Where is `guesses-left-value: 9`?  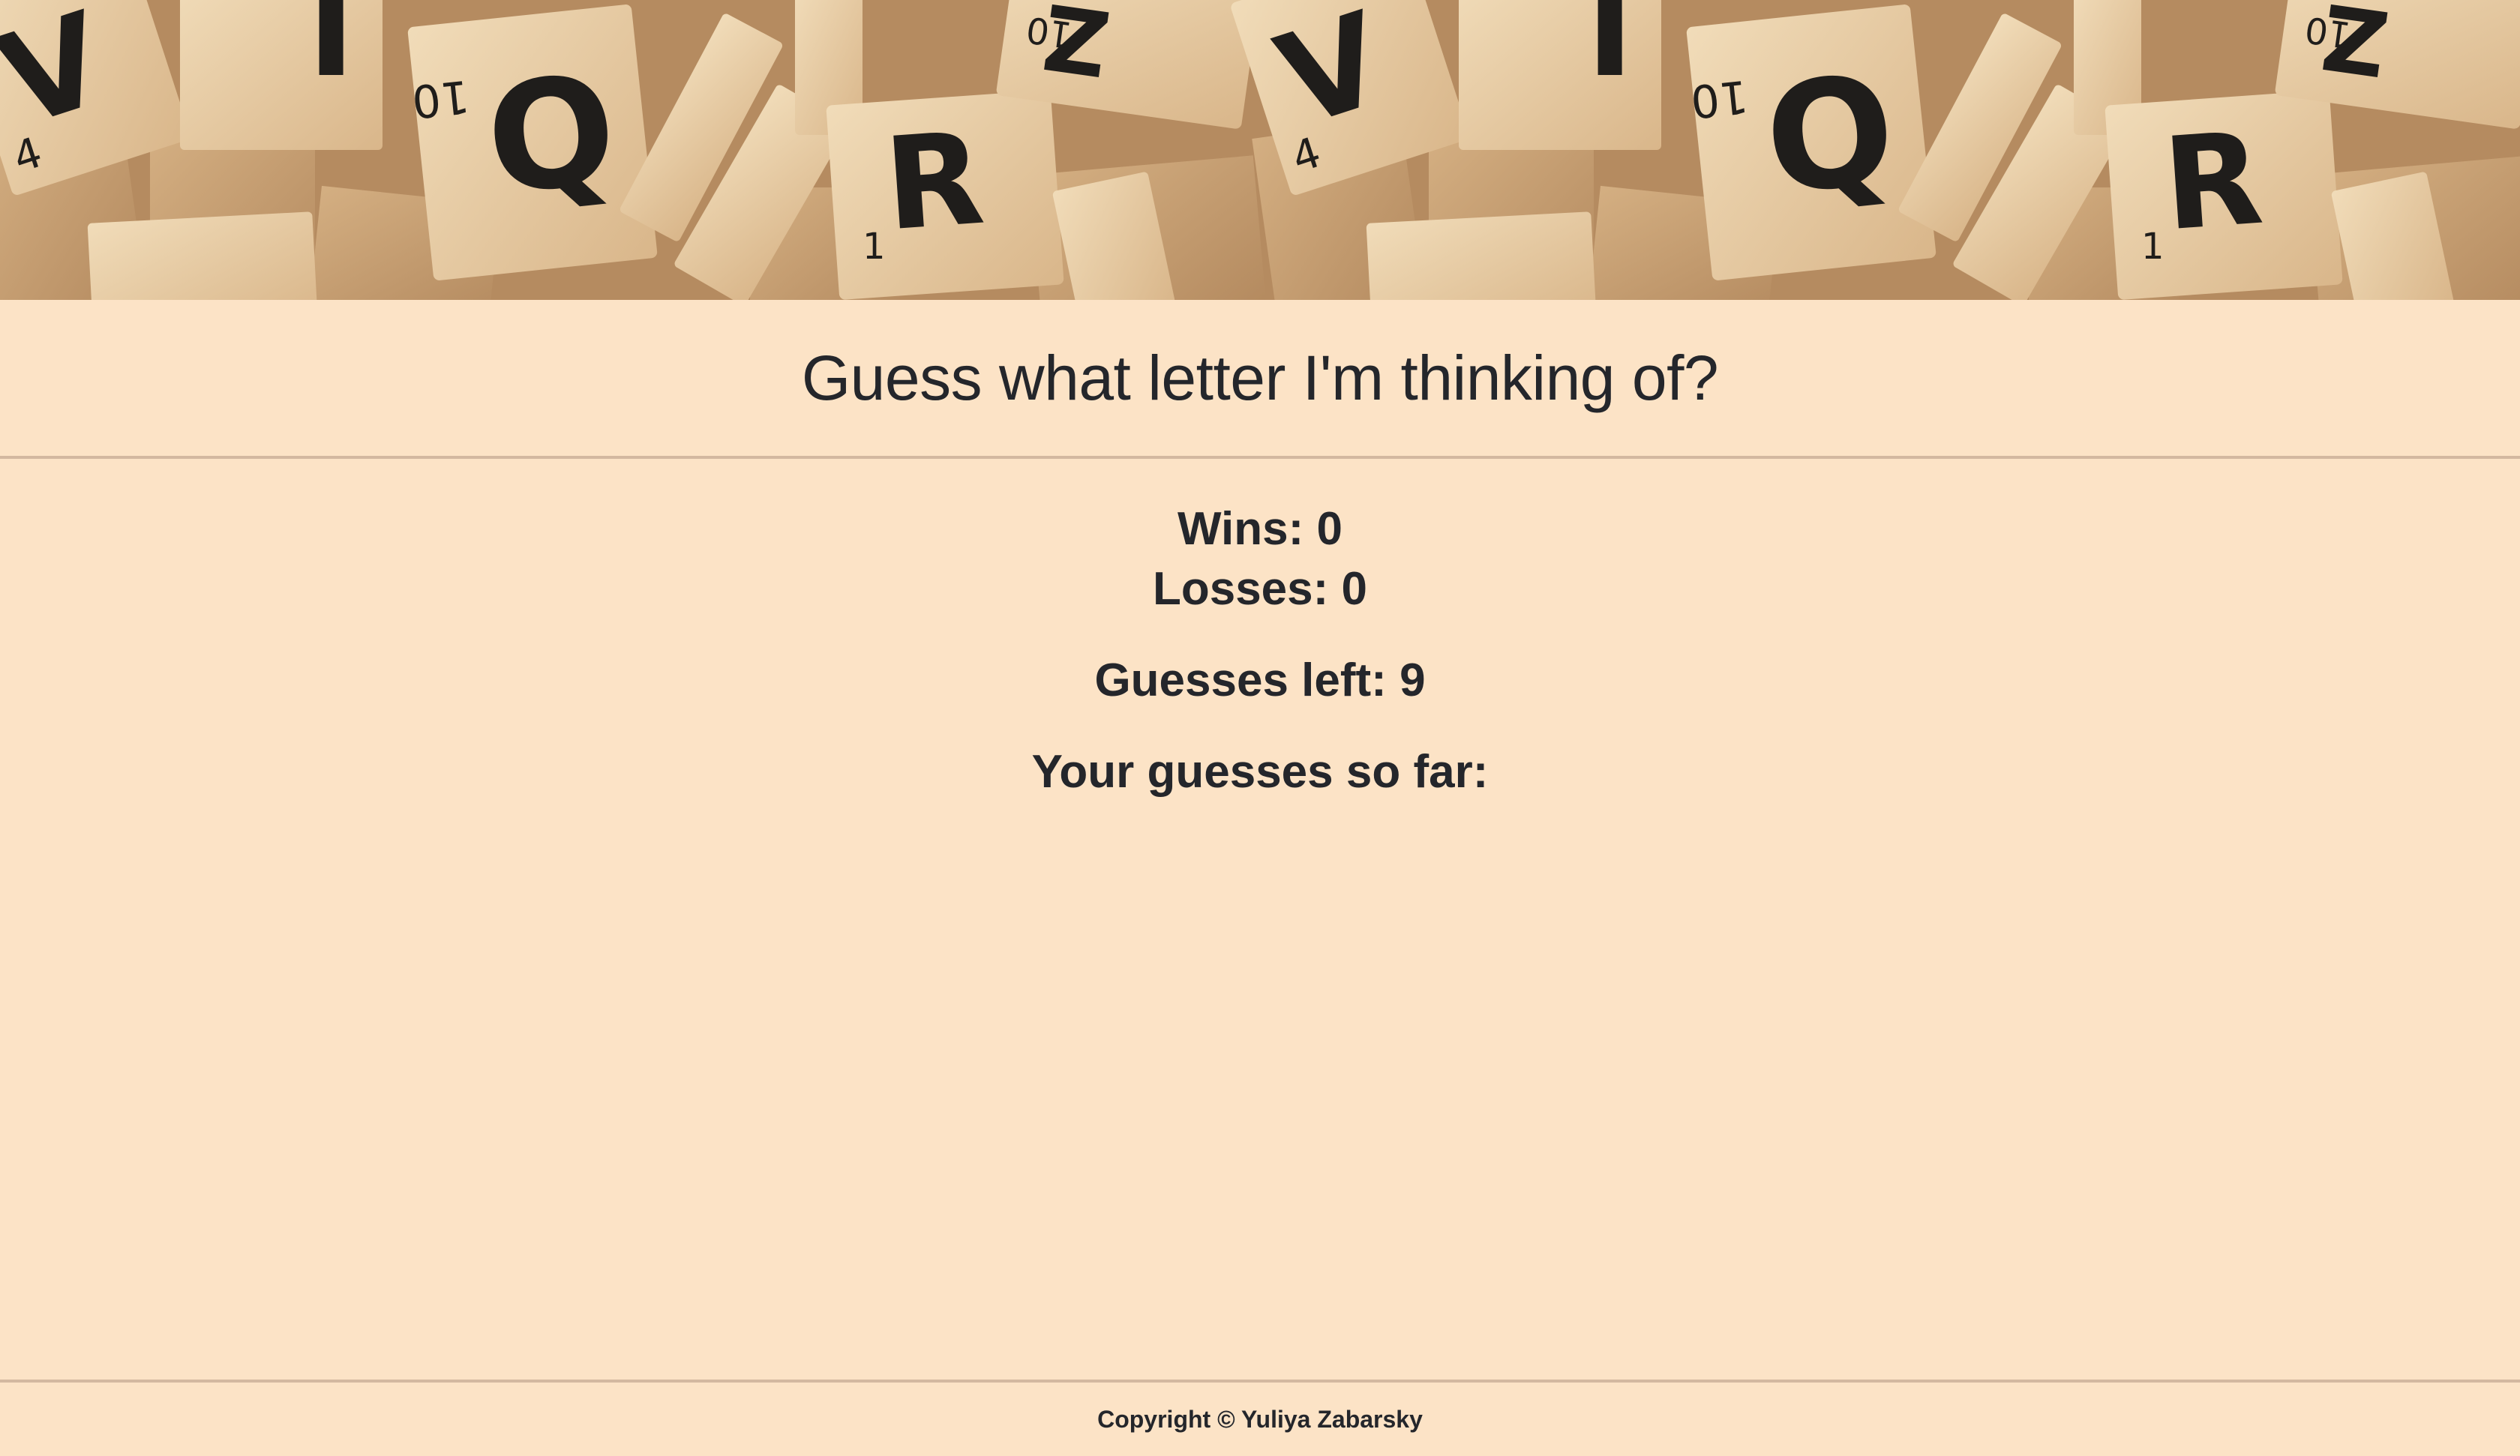 guesses-left-value: 9 is located at coordinates (1413, 680).